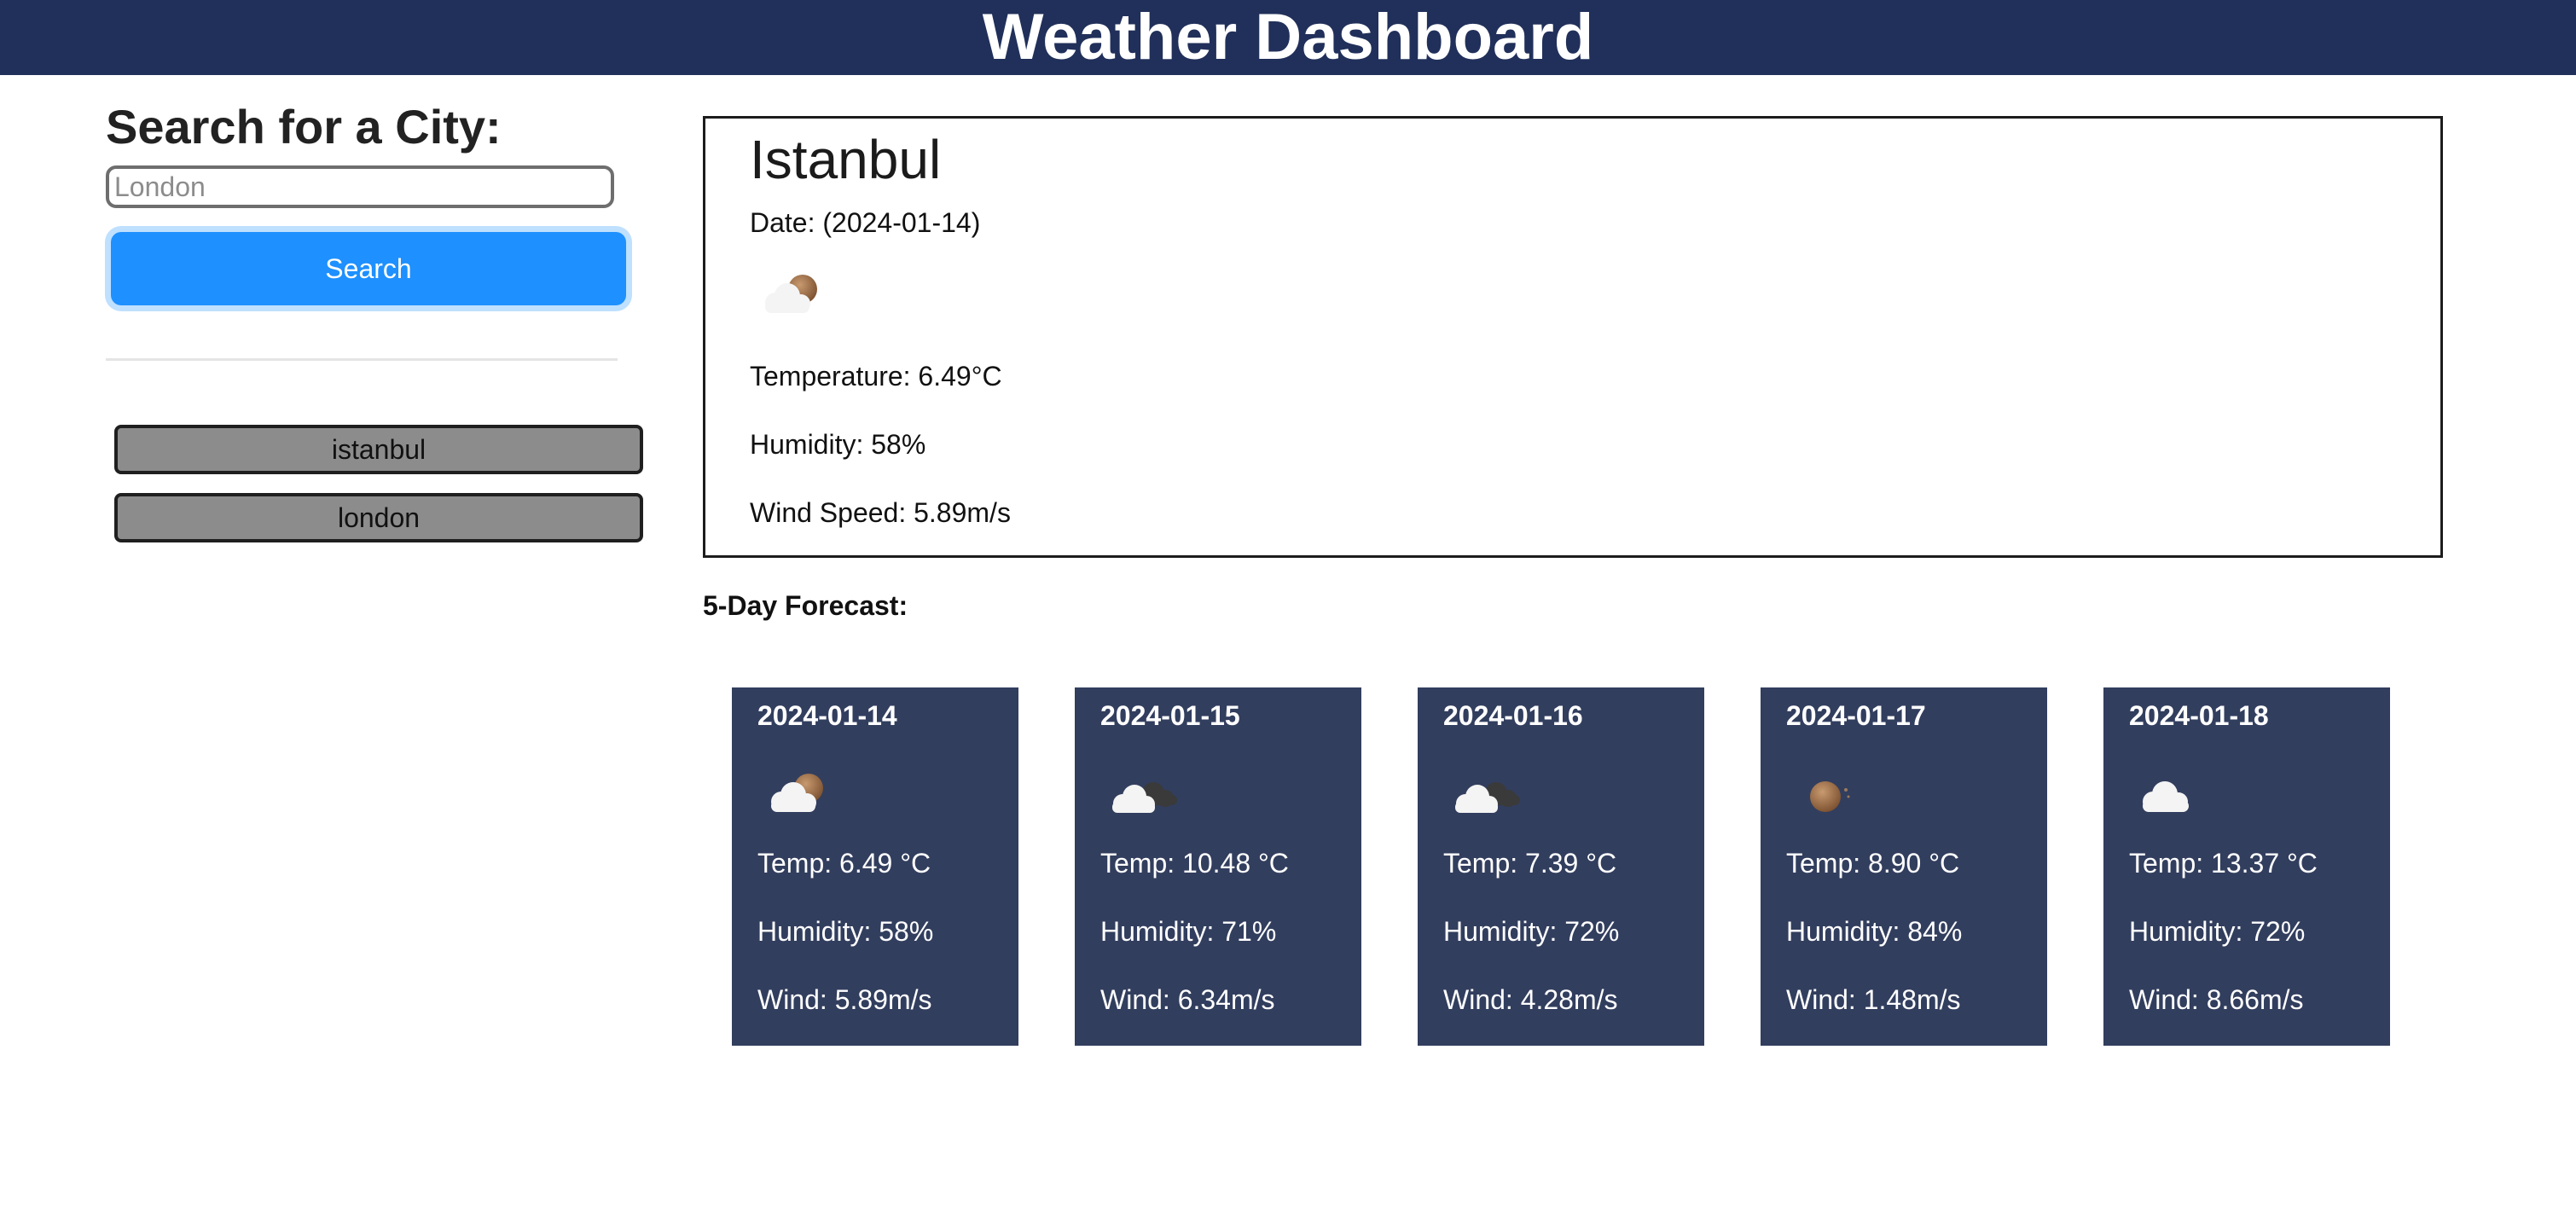 This screenshot has width=2576, height=1218. Describe the element at coordinates (360, 186) in the screenshot. I see `city-search-input` at that location.